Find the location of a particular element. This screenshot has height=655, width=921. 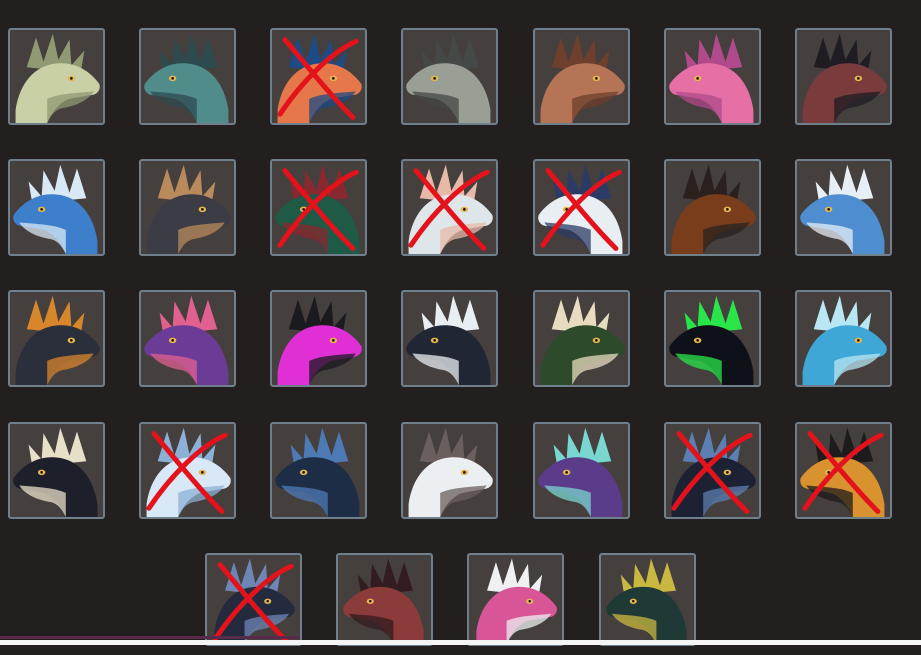

white-grey-feathered-dragon-head-icon is located at coordinates (450, 472).